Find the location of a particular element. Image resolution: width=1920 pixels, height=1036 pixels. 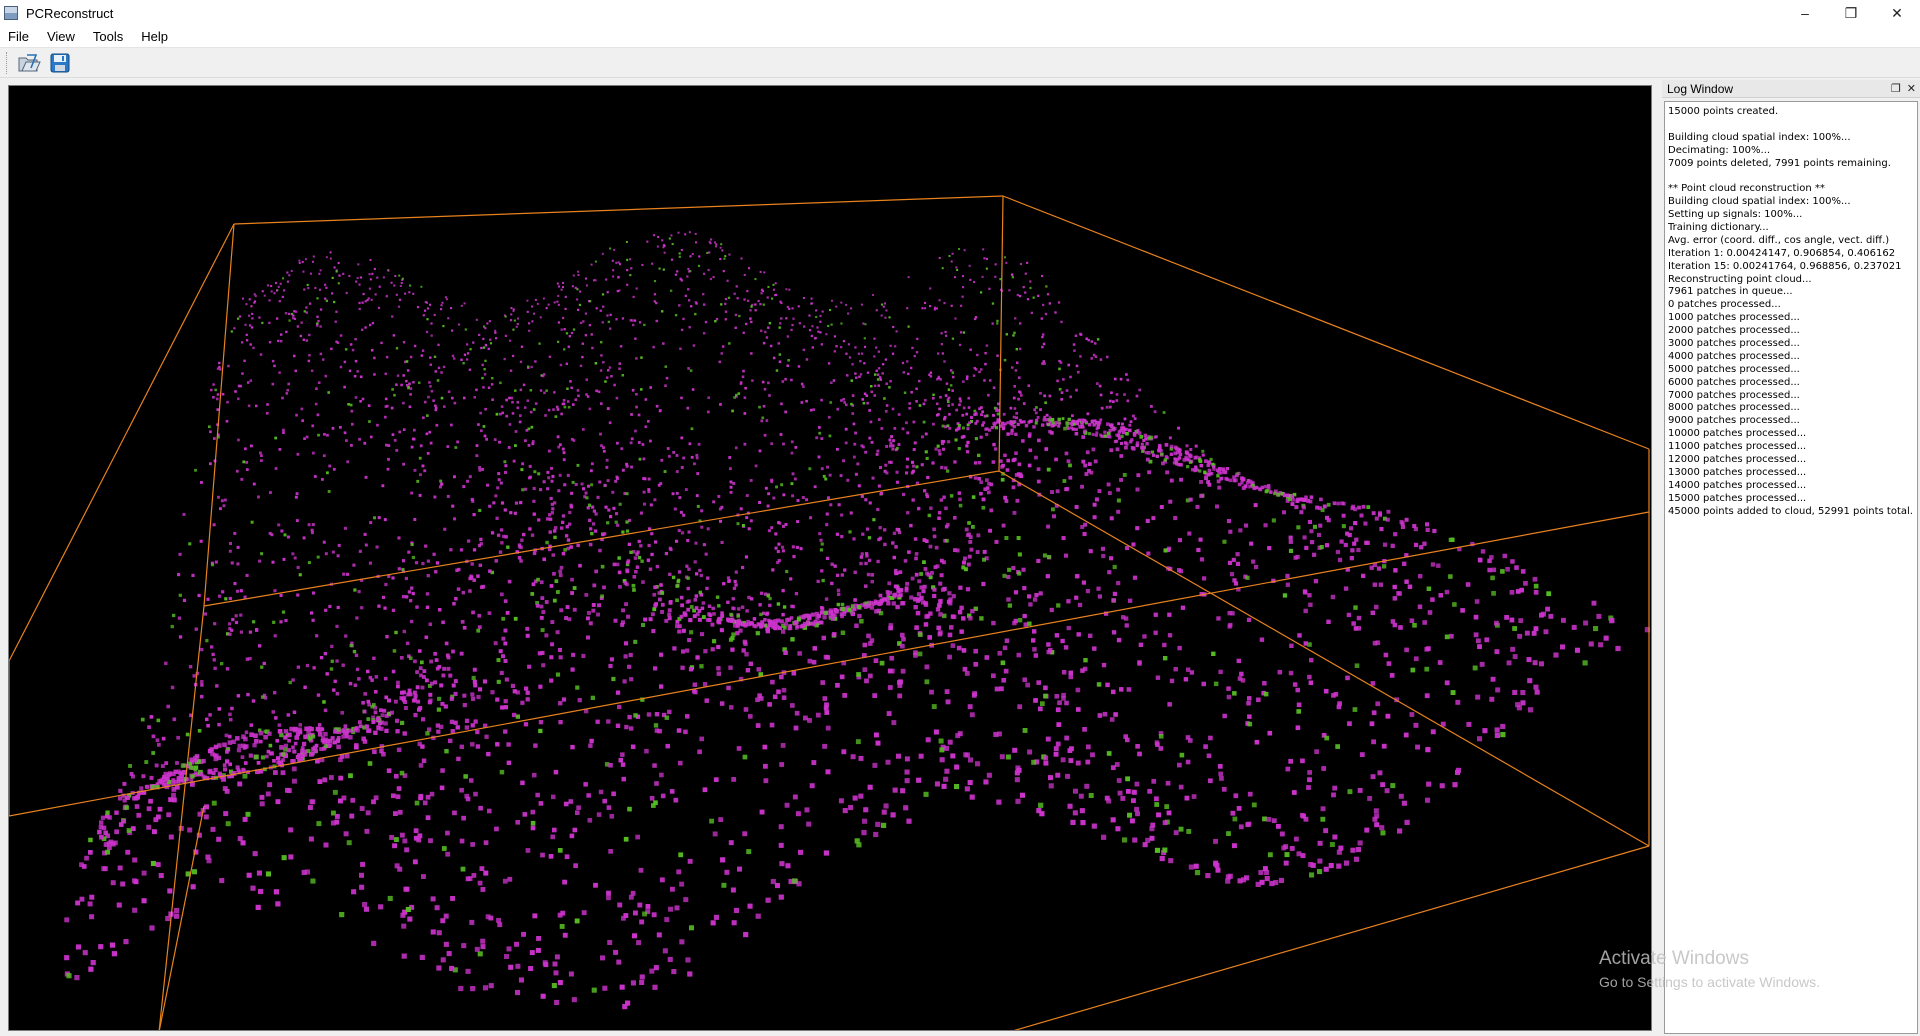

menu-file: File is located at coordinates (18, 36).